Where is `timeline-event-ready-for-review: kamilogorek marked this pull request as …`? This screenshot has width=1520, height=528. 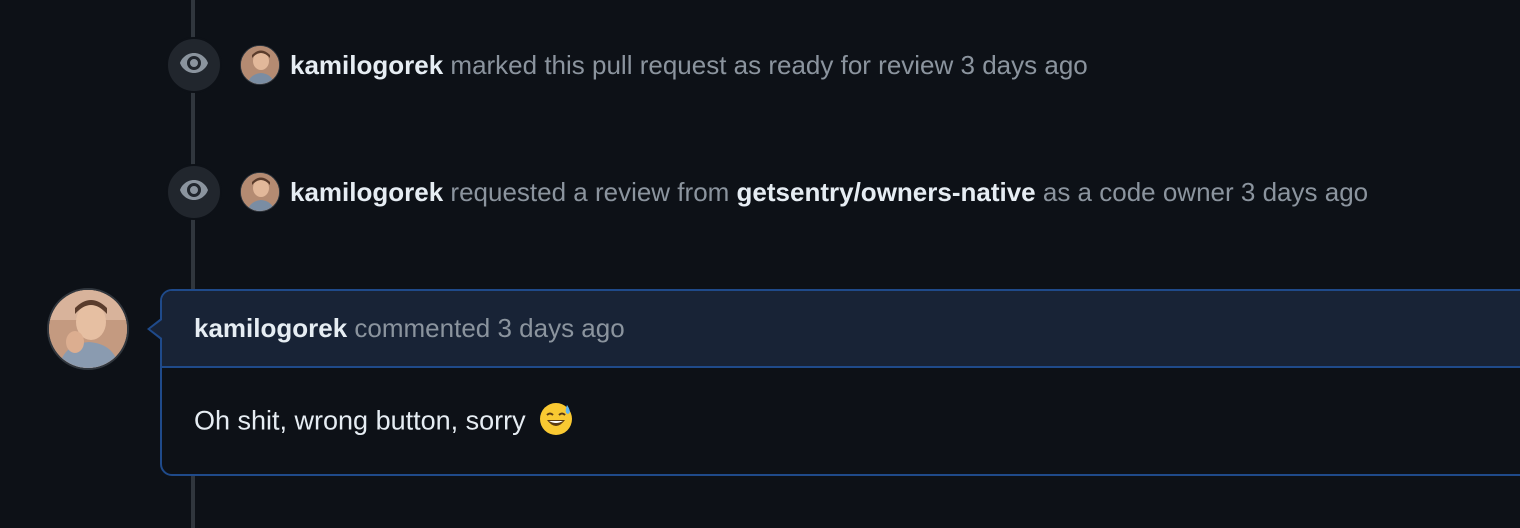
timeline-event-ready-for-review: kamilogorek marked this pull request as … is located at coordinates (627, 65).